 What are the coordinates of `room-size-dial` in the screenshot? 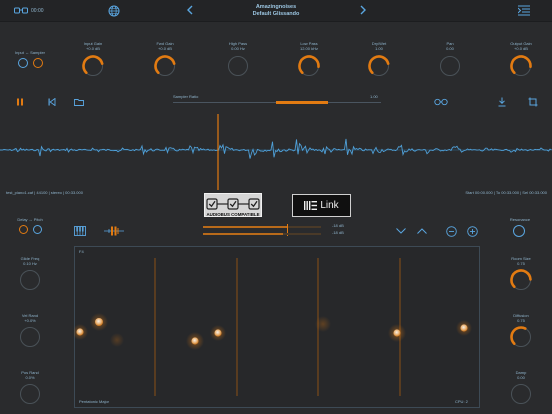 It's located at (521, 280).